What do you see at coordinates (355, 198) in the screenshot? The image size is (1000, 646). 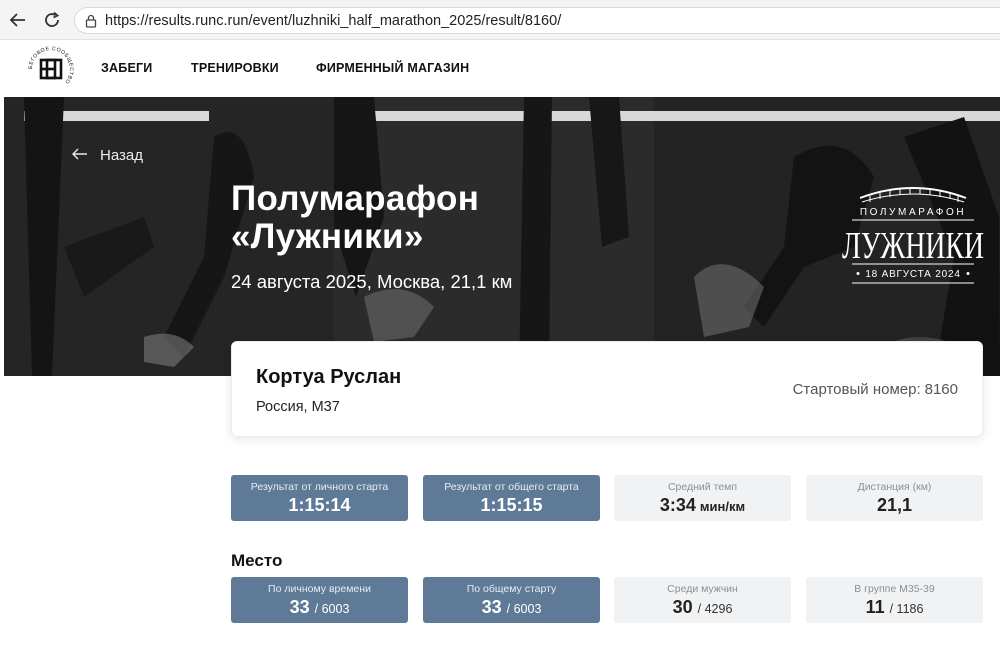 I see `race-title-line-1: Полумарафон` at bounding box center [355, 198].